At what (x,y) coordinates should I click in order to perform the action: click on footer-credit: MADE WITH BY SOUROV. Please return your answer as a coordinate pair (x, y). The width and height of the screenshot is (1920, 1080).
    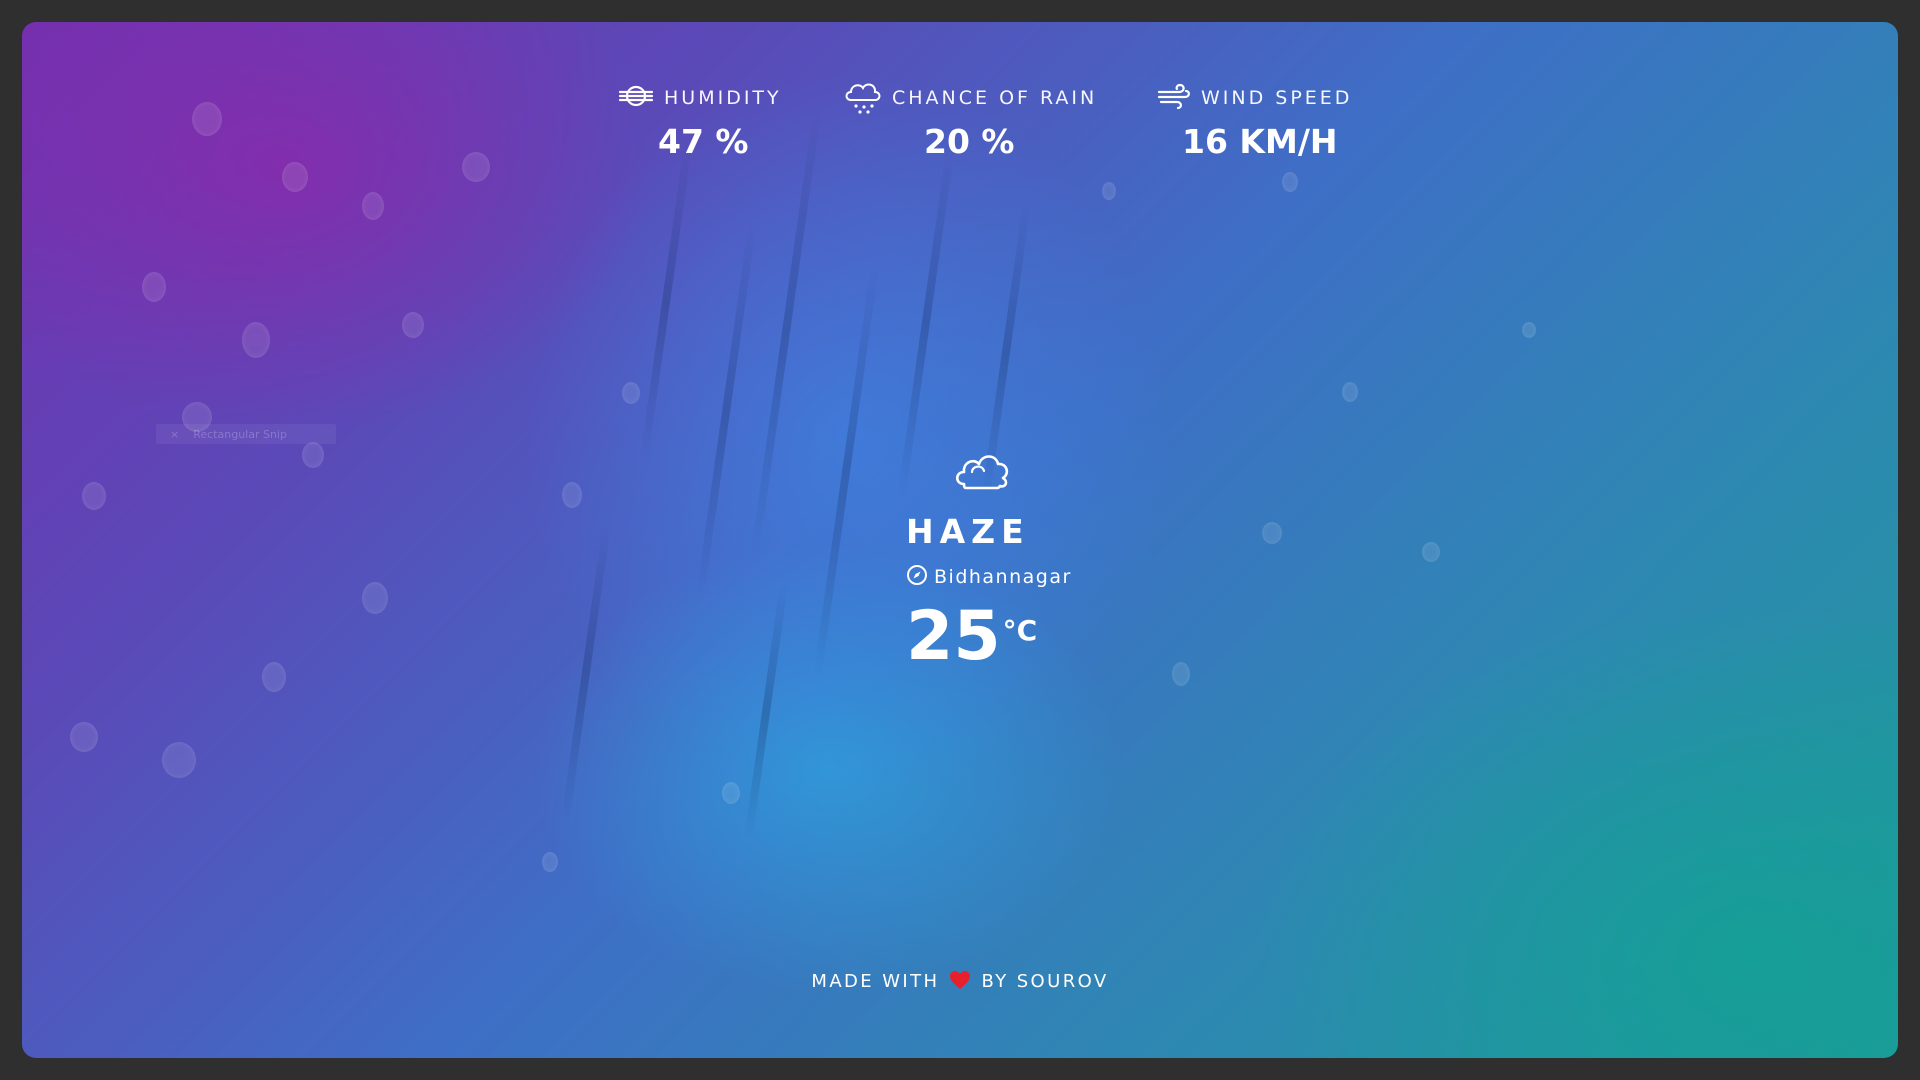
    Looking at the image, I should click on (960, 982).